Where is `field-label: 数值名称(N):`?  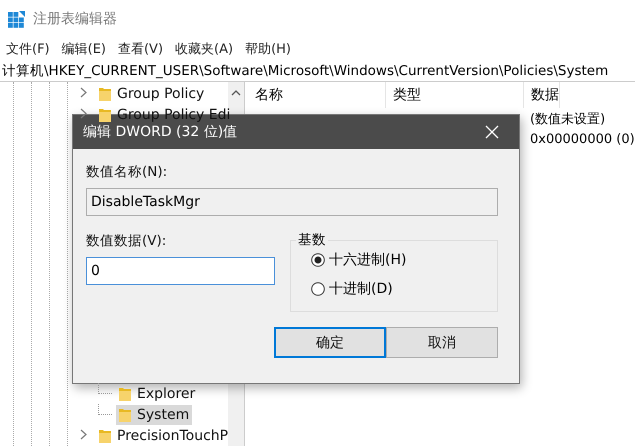 field-label: 数值名称(N): is located at coordinates (127, 172).